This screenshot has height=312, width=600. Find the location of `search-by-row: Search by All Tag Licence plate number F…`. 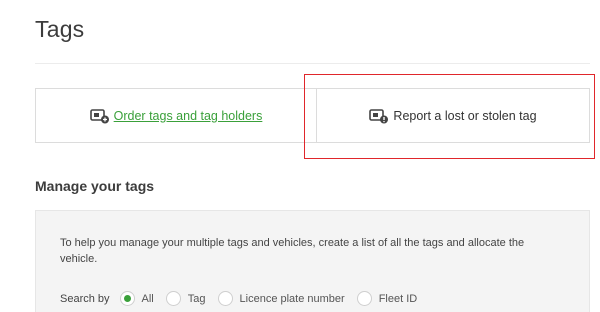

search-by-row: Search by All Tag Licence plate number F… is located at coordinates (244, 298).